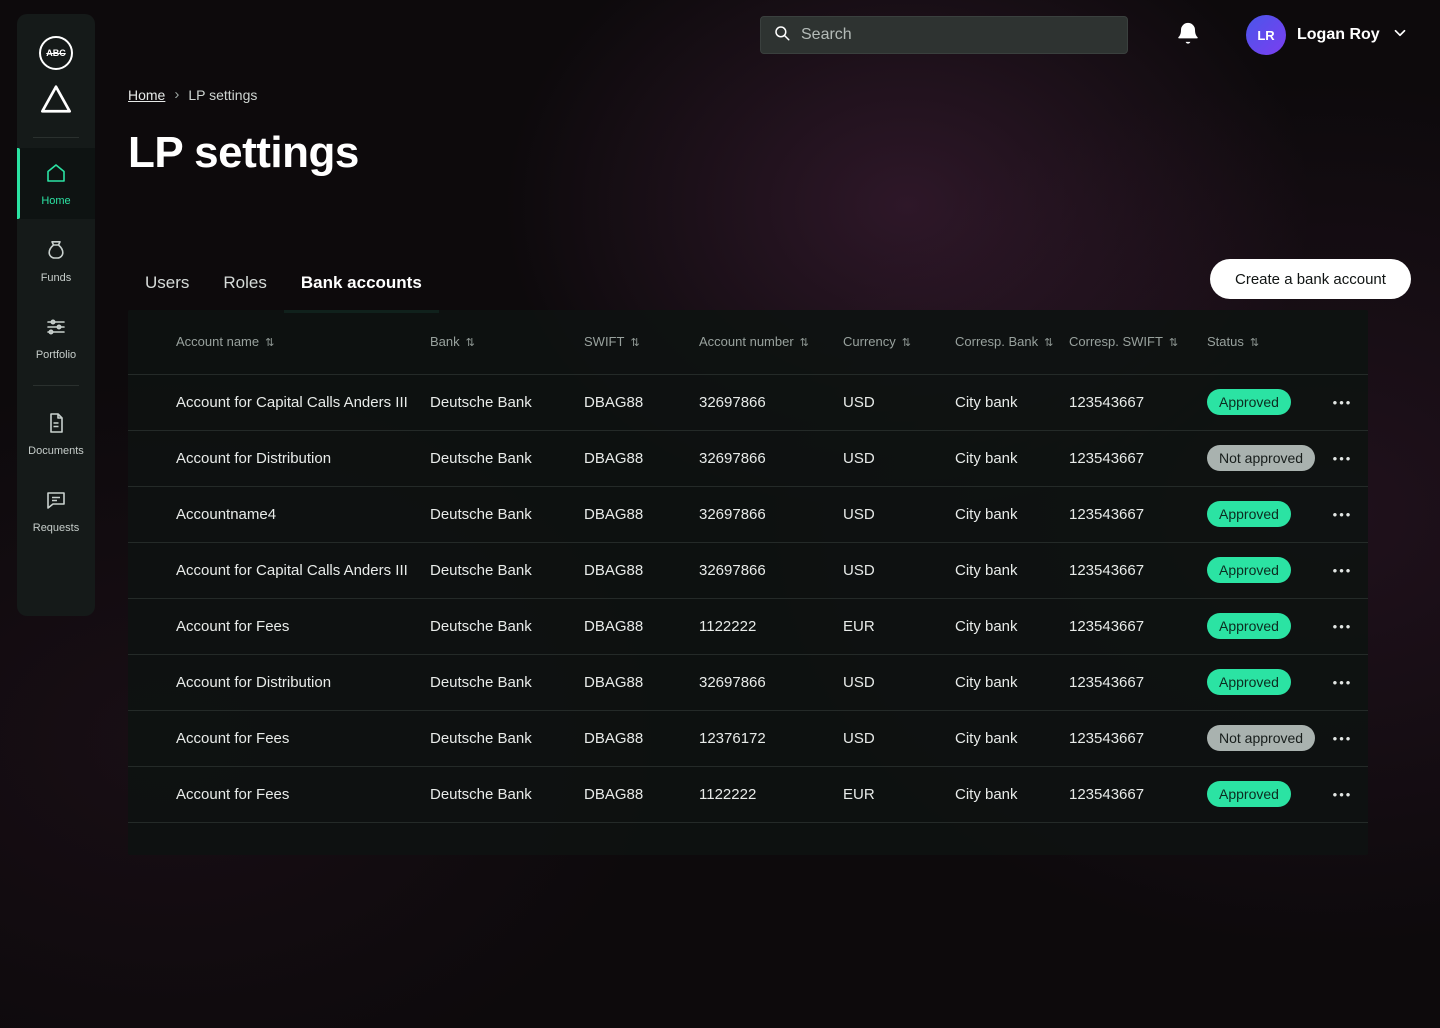 The height and width of the screenshot is (1028, 1440). Describe the element at coordinates (1342, 342) in the screenshot. I see `column-header-actions` at that location.